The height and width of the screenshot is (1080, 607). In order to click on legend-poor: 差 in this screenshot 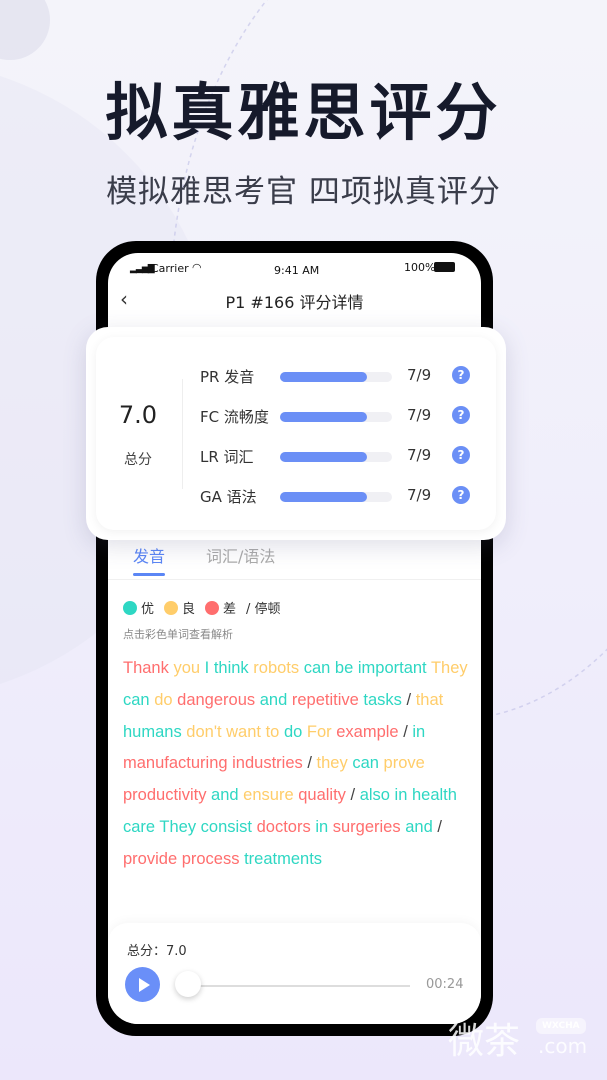, I will do `click(220, 607)`.